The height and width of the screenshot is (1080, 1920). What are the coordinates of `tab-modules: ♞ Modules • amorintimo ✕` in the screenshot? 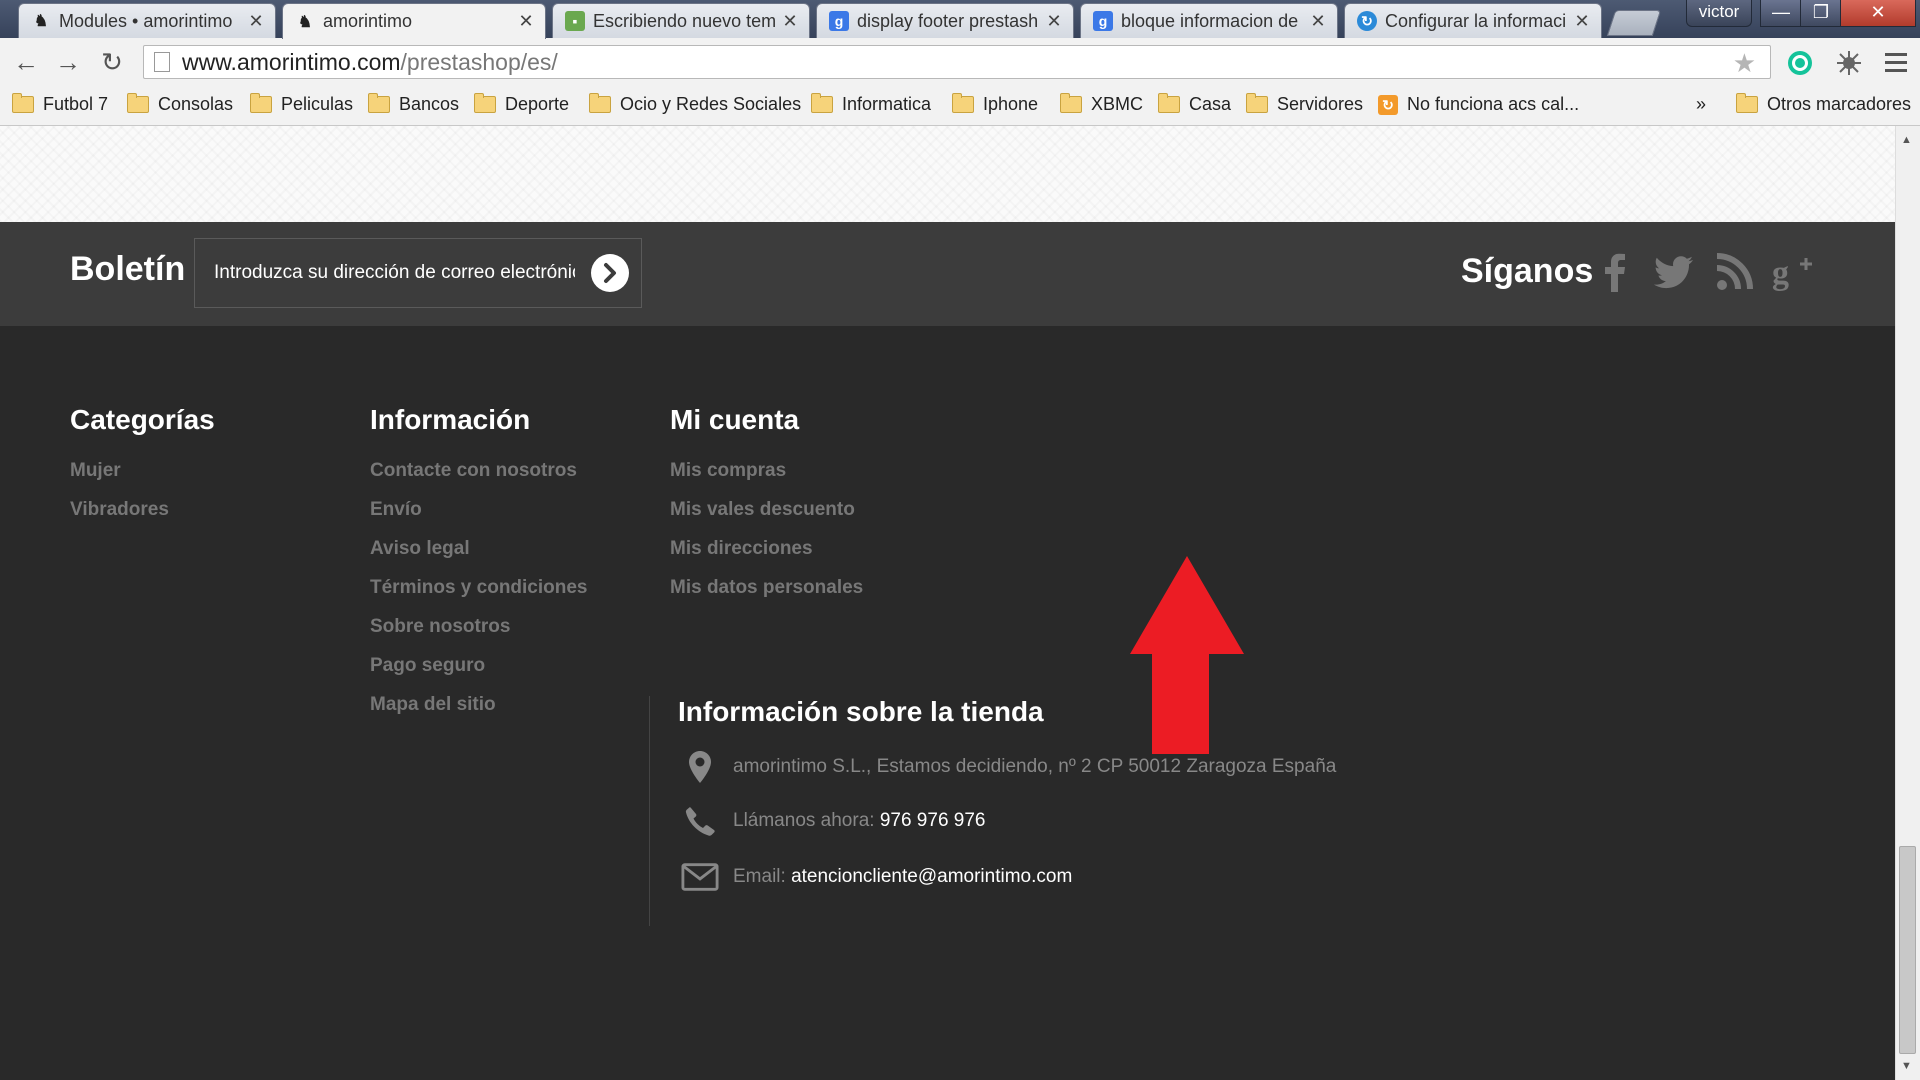 It's located at (147, 20).